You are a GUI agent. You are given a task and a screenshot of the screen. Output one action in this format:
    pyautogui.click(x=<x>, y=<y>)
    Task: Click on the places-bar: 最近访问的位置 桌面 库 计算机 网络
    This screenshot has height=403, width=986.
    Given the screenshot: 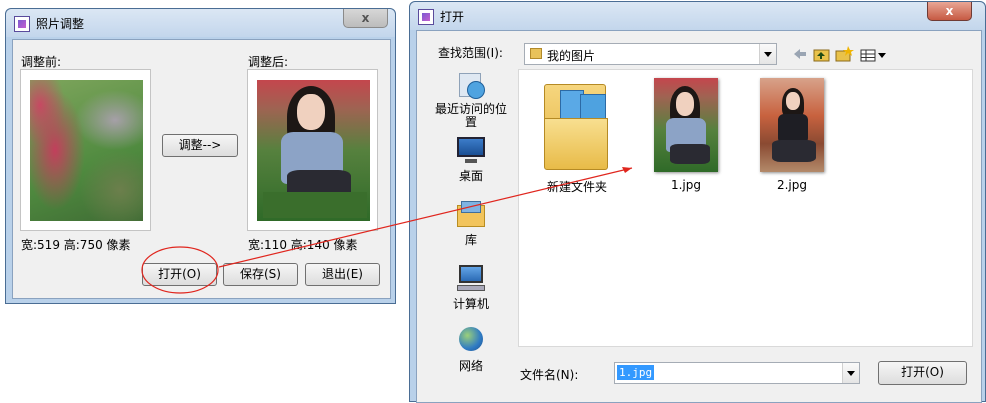 What is the action you would take?
    pyautogui.click(x=471, y=234)
    